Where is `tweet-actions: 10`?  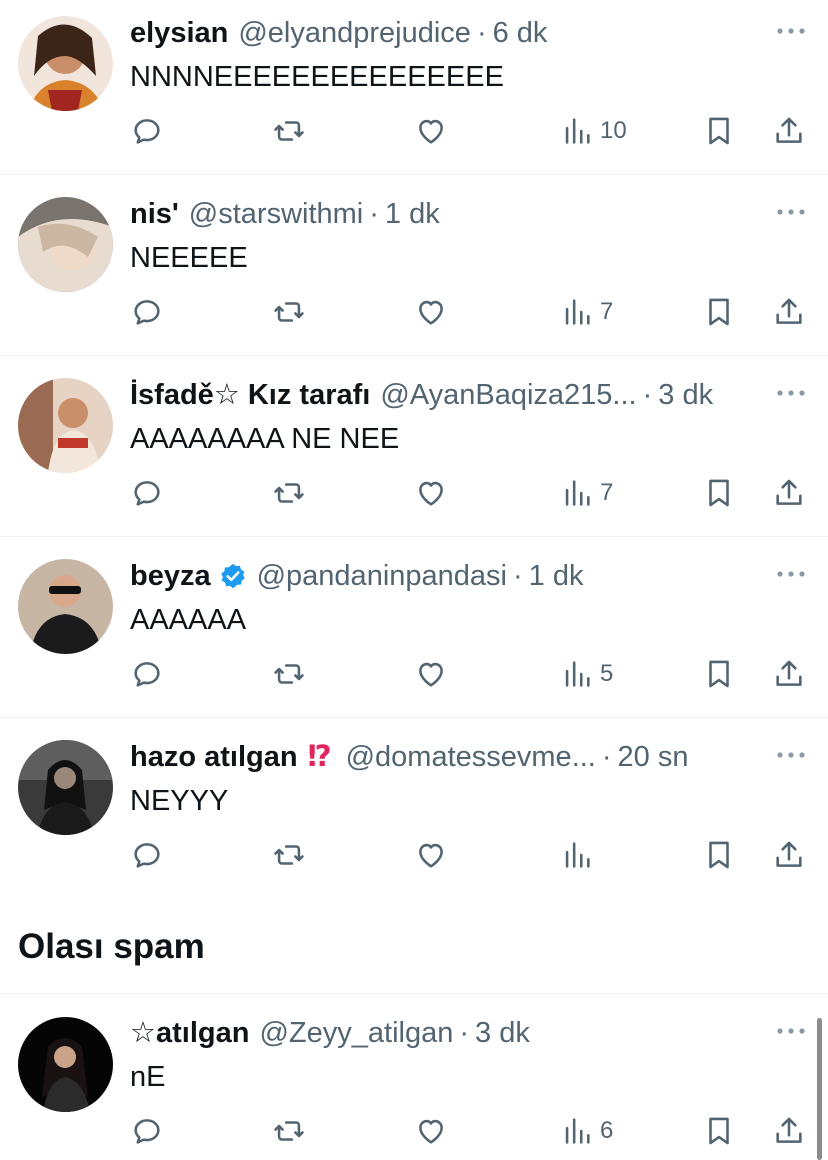 tweet-actions: 10 is located at coordinates (475, 131).